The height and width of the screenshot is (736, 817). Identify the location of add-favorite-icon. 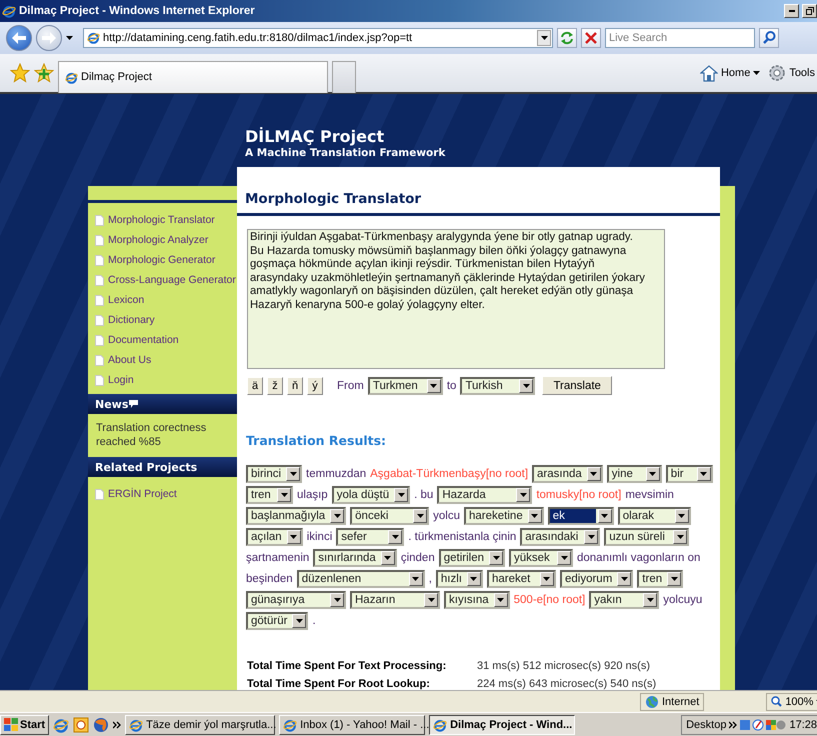
(44, 72).